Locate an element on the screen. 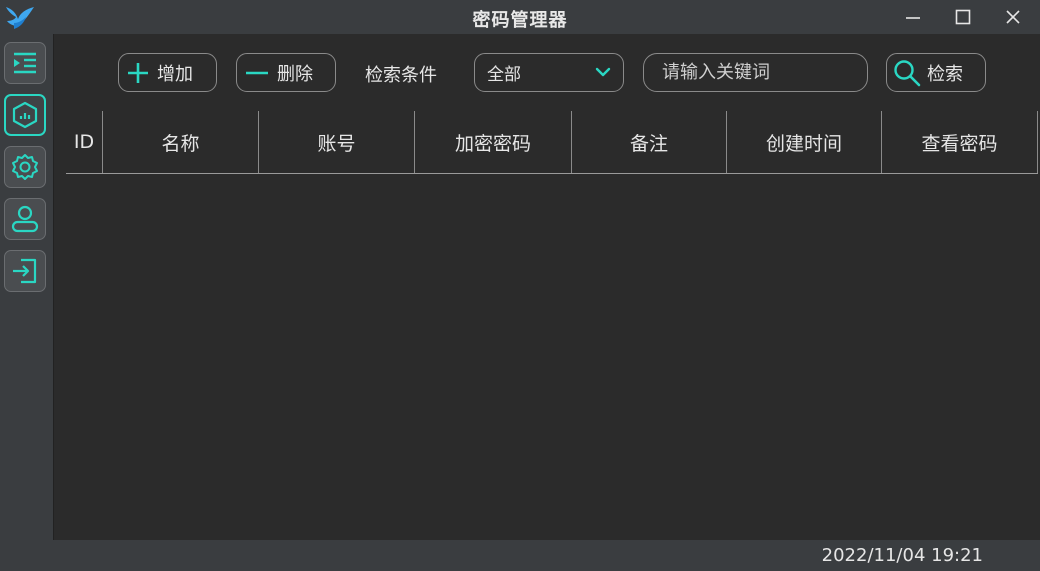 The image size is (1040, 571). logout-icon is located at coordinates (25, 271).